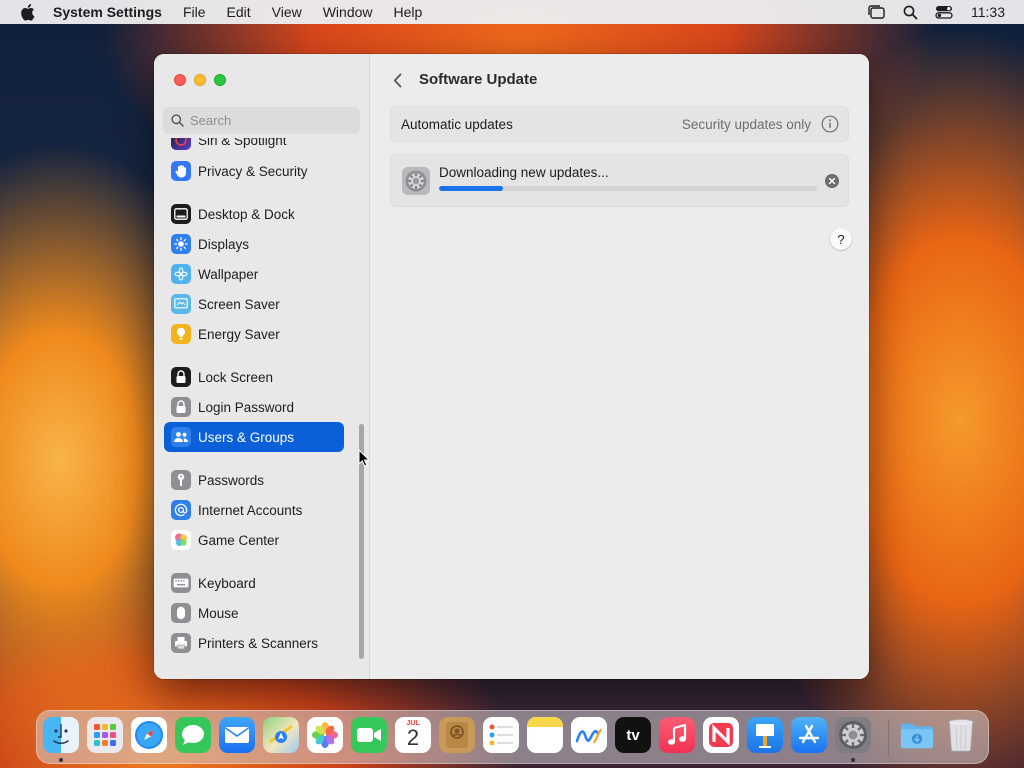 Image resolution: width=1024 pixels, height=768 pixels. What do you see at coordinates (239, 12) in the screenshot?
I see `menu-edit: Edit` at bounding box center [239, 12].